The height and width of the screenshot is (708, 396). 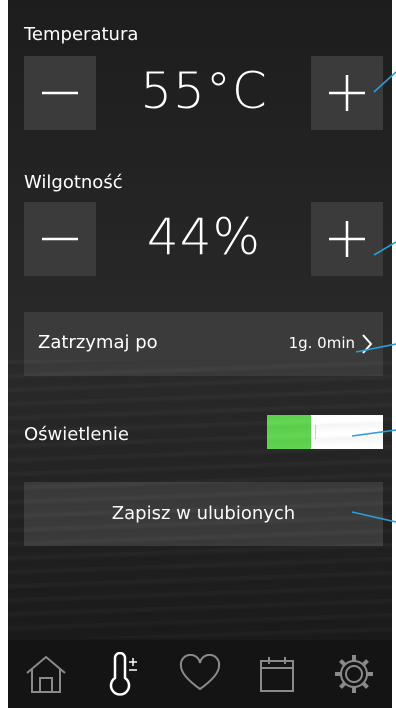 What do you see at coordinates (325, 432) in the screenshot?
I see `lighting-toggle` at bounding box center [325, 432].